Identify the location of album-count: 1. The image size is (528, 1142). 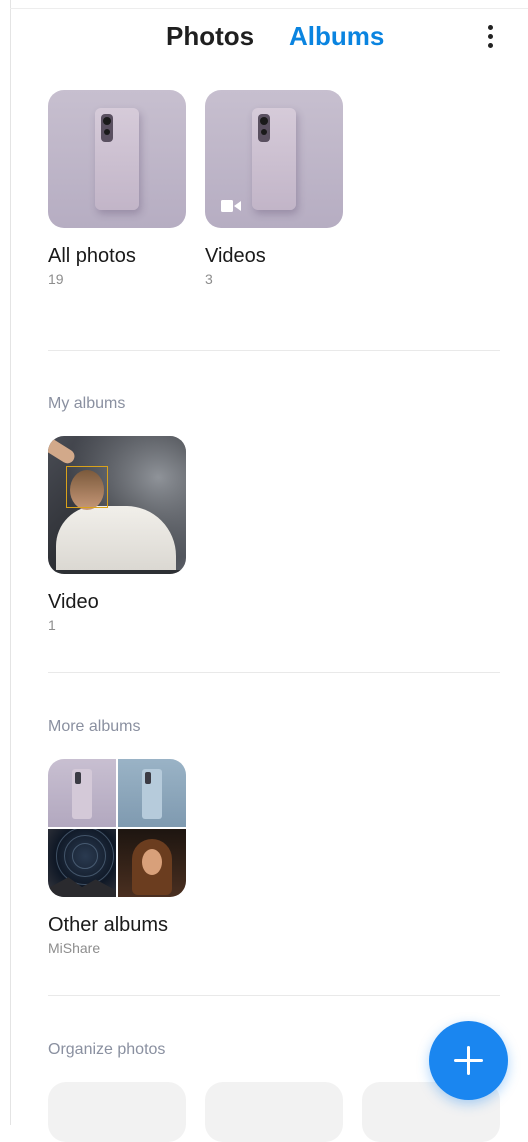
(52, 625).